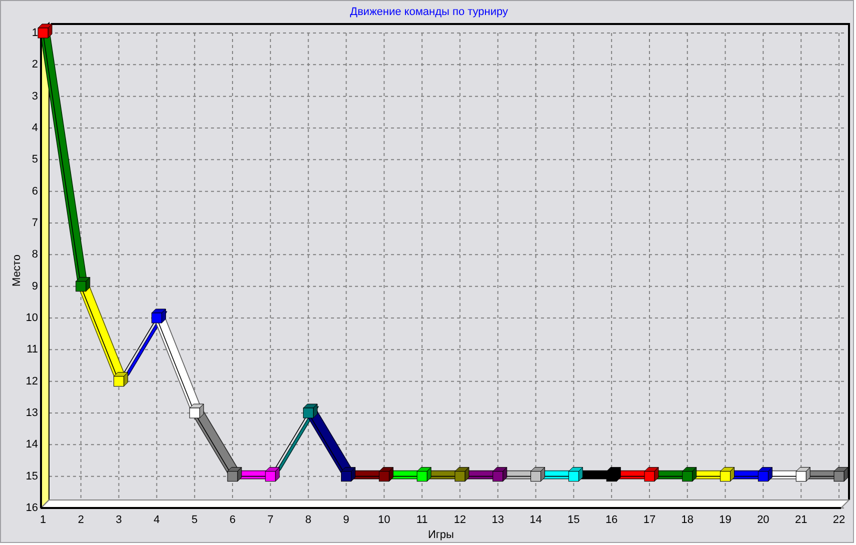 The width and height of the screenshot is (856, 545). What do you see at coordinates (35, 286) in the screenshot?
I see `y-tick-label: 9` at bounding box center [35, 286].